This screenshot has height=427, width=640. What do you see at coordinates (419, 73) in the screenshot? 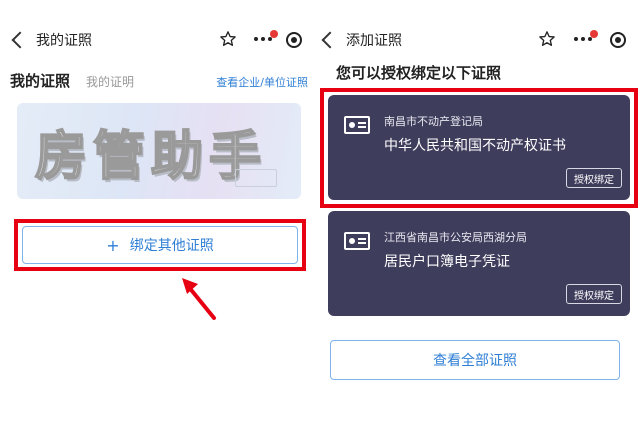
I see `section-heading: 您可以授权绑定以下证照` at bounding box center [419, 73].